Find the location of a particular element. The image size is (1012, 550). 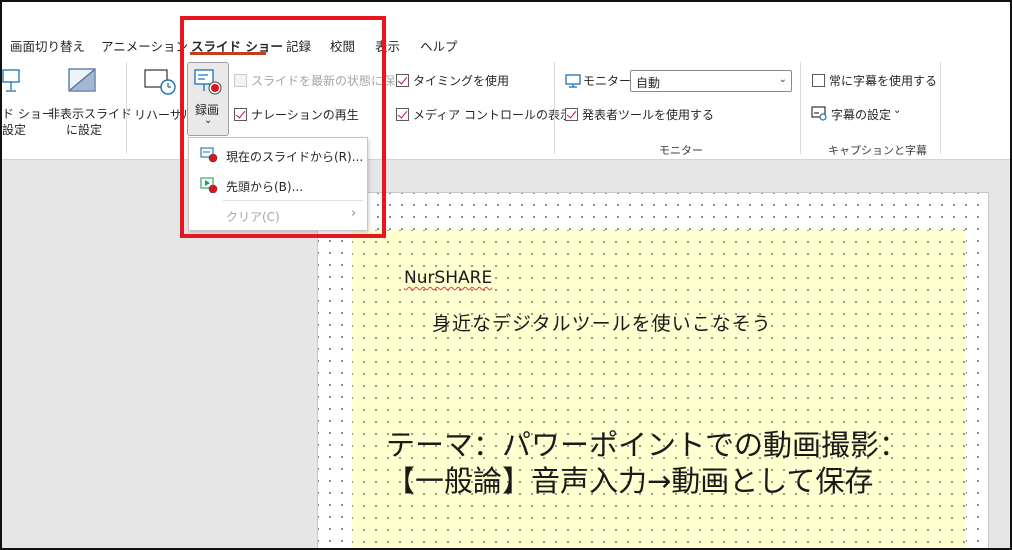

hide-slide-label: 非表示スライド に設定 is located at coordinates (90, 122).